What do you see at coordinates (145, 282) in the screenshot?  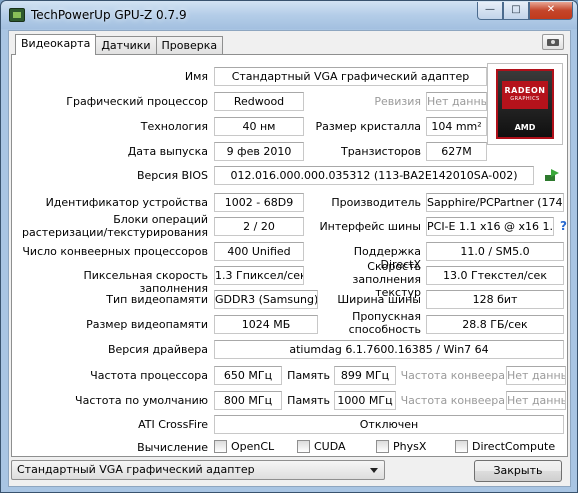 I see `pixel-fillrate-label: Пиксельная скорость заполнения` at bounding box center [145, 282].